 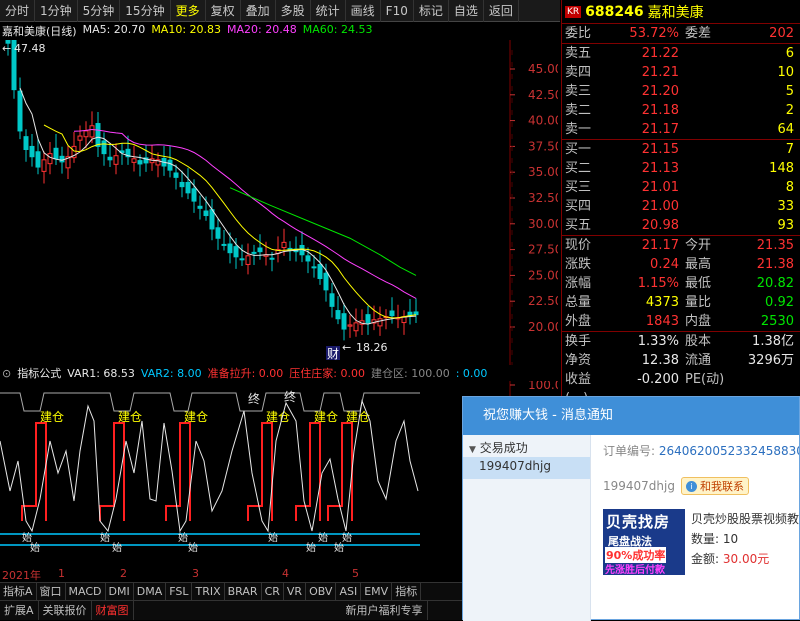 What do you see at coordinates (293, 11) in the screenshot?
I see `toolbar-item: 多股` at bounding box center [293, 11].